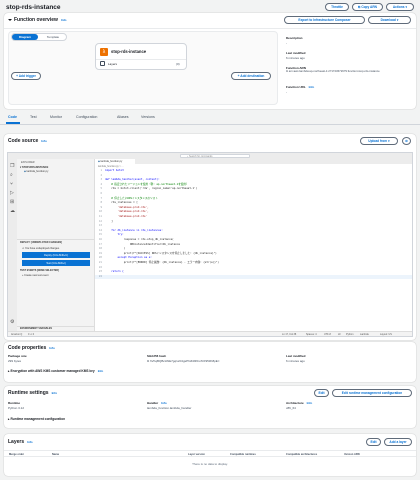  What do you see at coordinates (364, 334) in the screenshot?
I see `status-lambda: Lambda` at bounding box center [364, 334].